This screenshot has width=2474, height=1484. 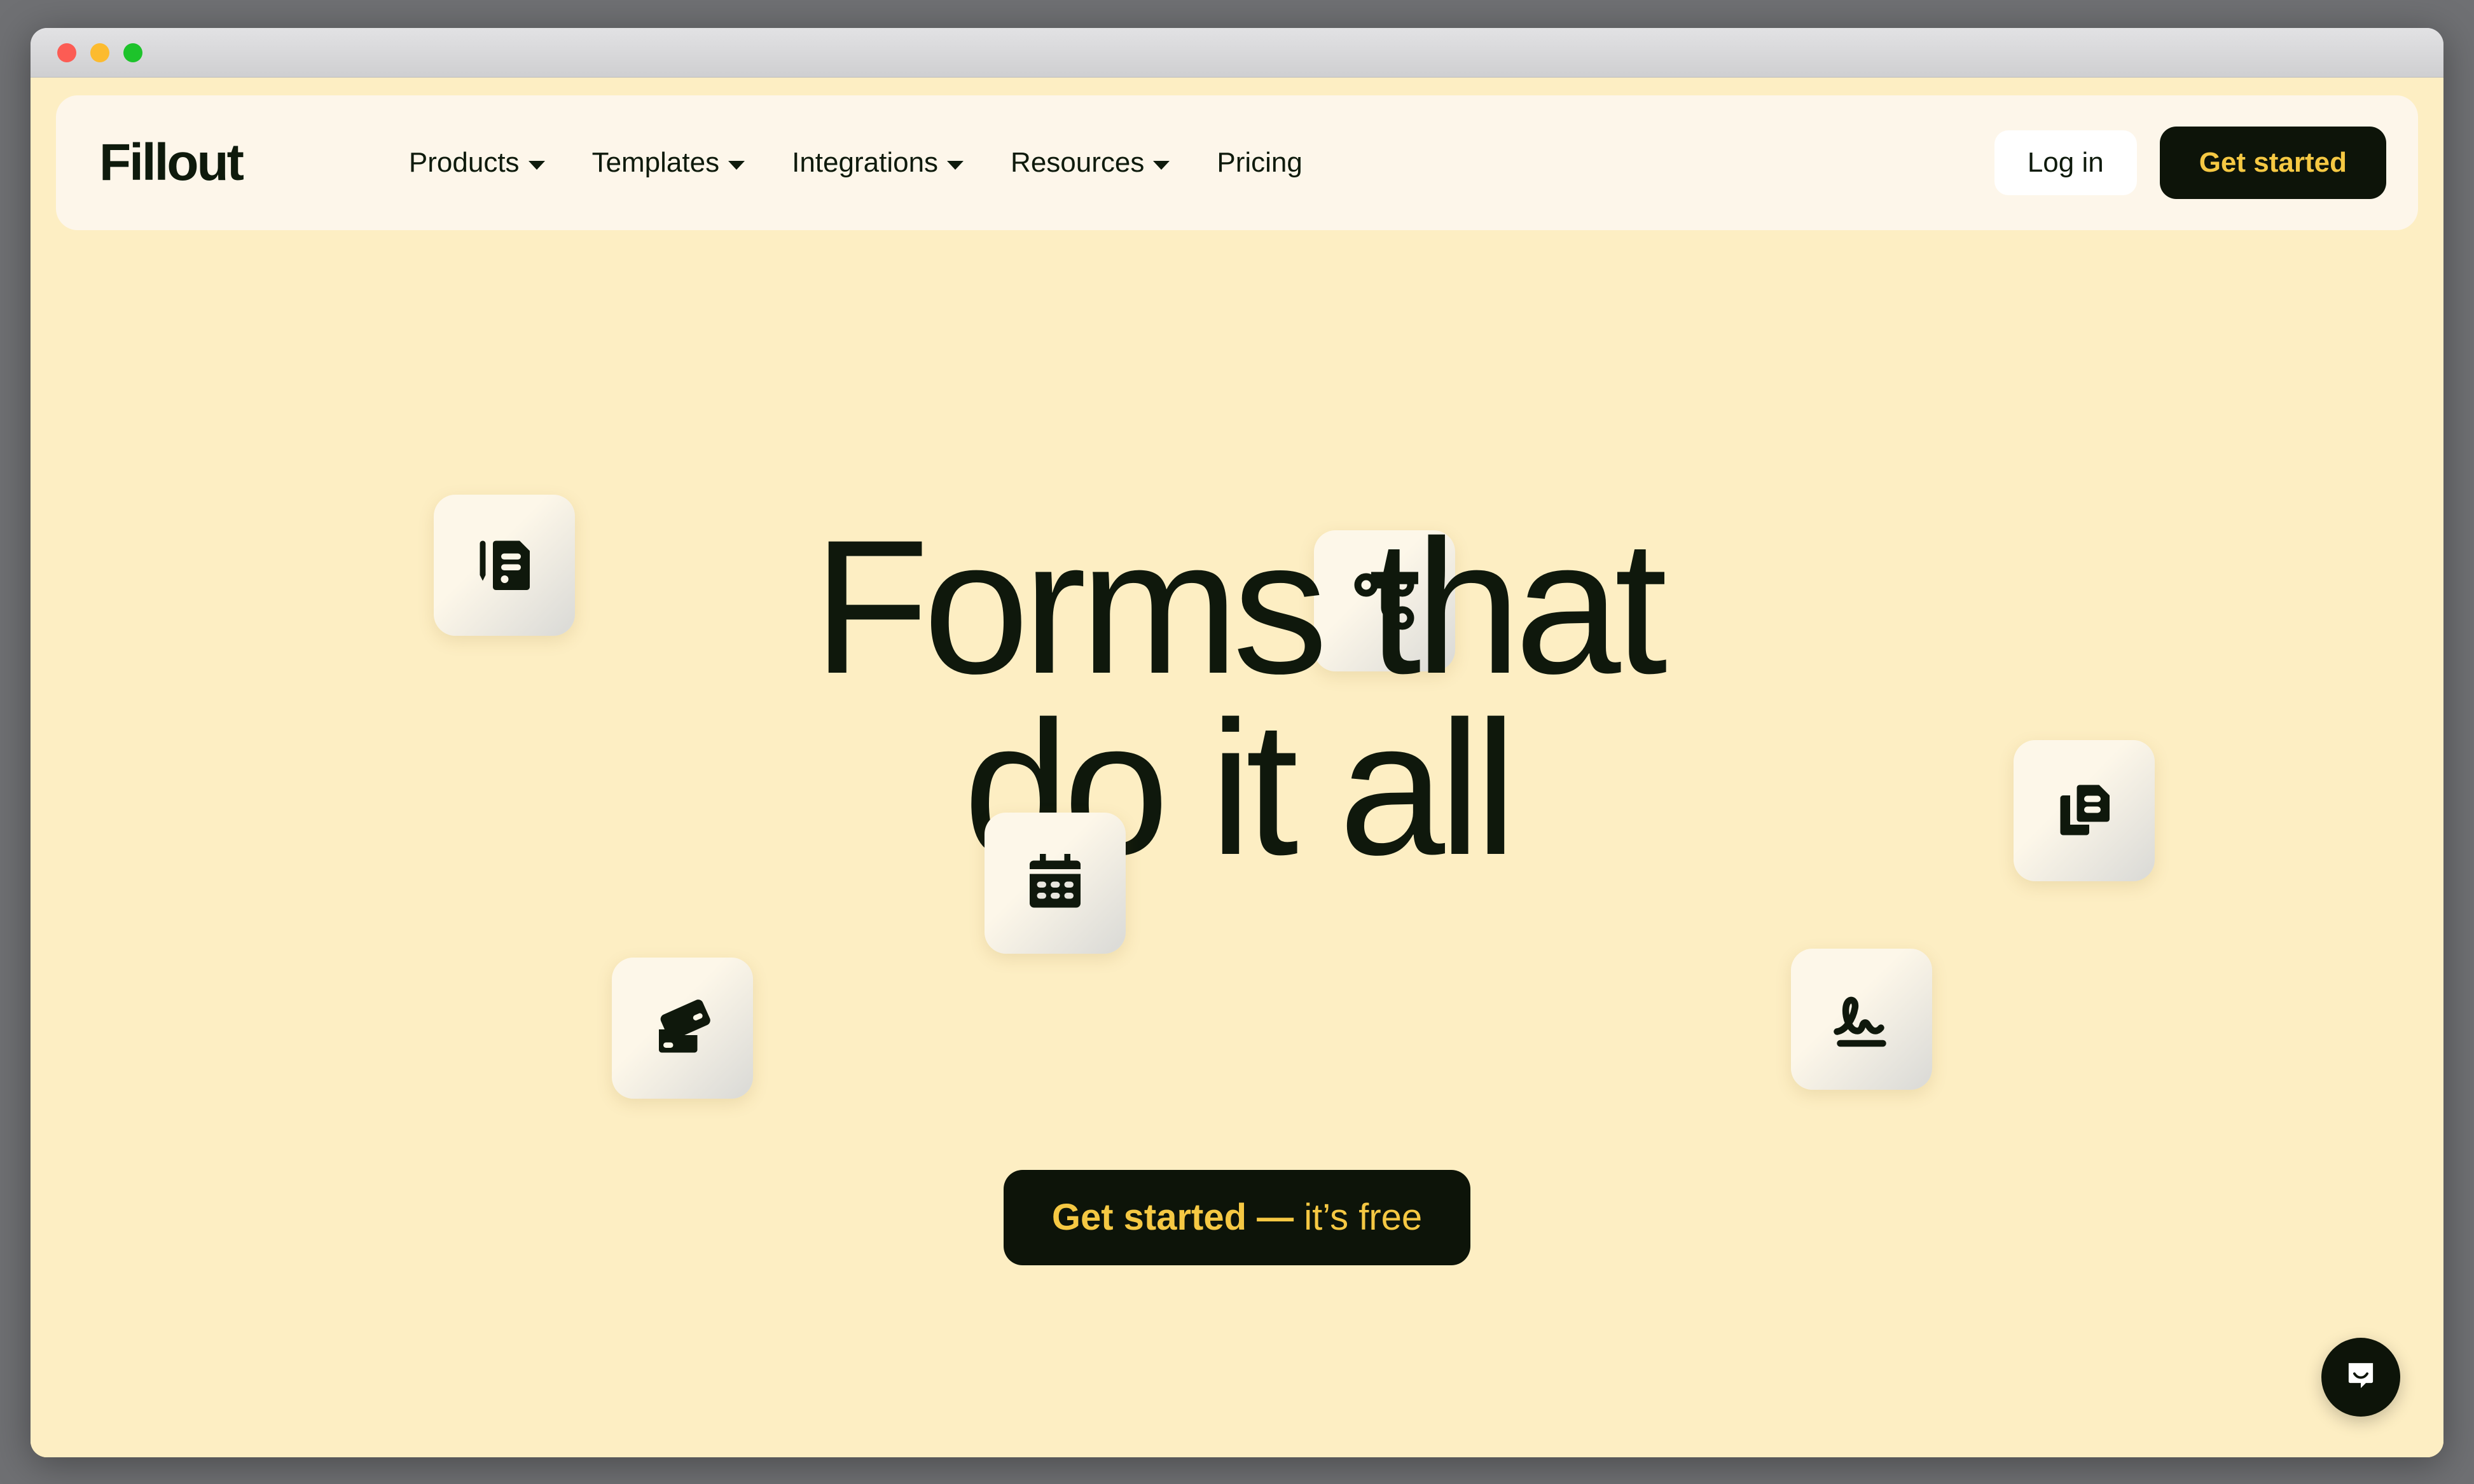 I want to click on minimize-window-button, so click(x=99, y=52).